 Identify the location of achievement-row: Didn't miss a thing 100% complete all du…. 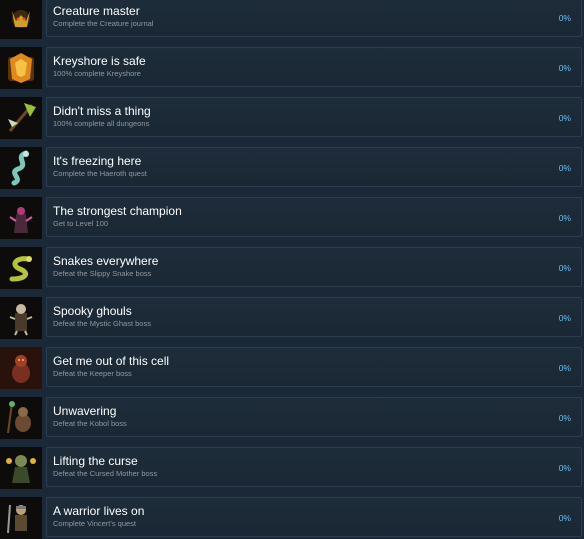
(292, 118).